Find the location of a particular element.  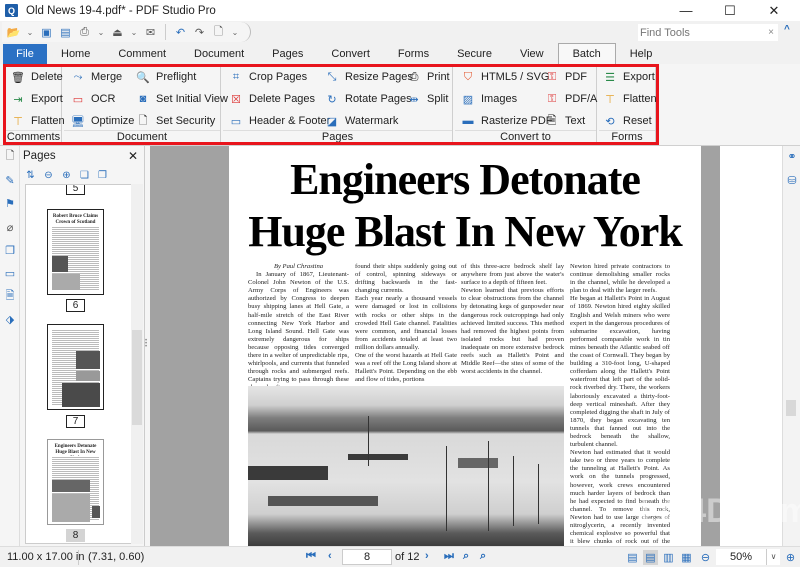

page-icon: 🗋 is located at coordinates (10, 156).